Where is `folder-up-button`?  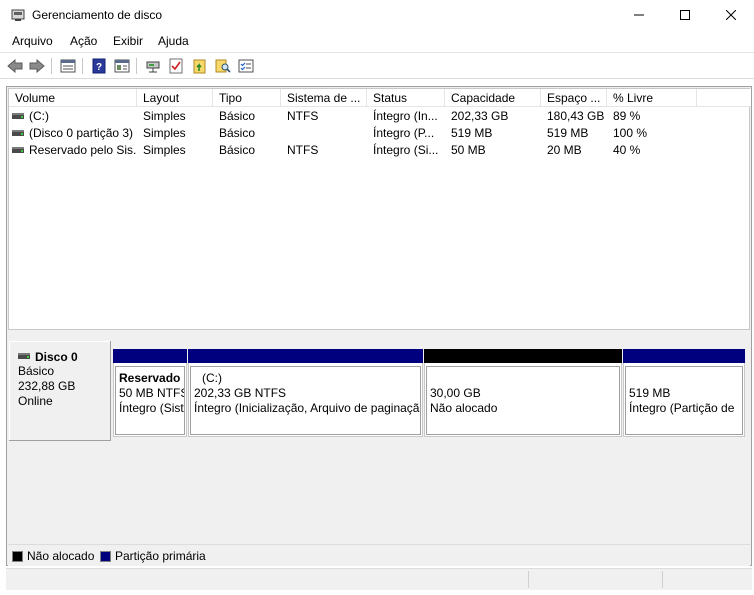 folder-up-button is located at coordinates (200, 66).